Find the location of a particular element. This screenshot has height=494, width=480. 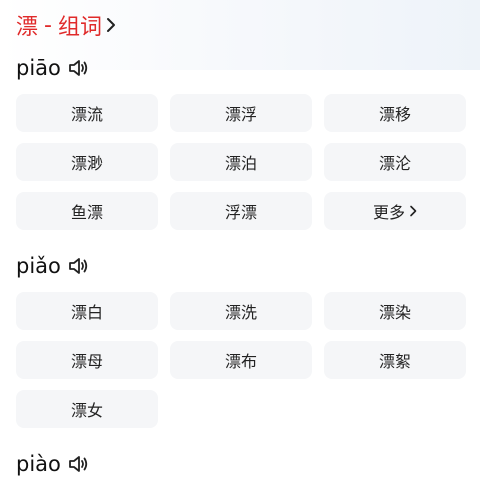

word-cell: 漂移 is located at coordinates (395, 113).